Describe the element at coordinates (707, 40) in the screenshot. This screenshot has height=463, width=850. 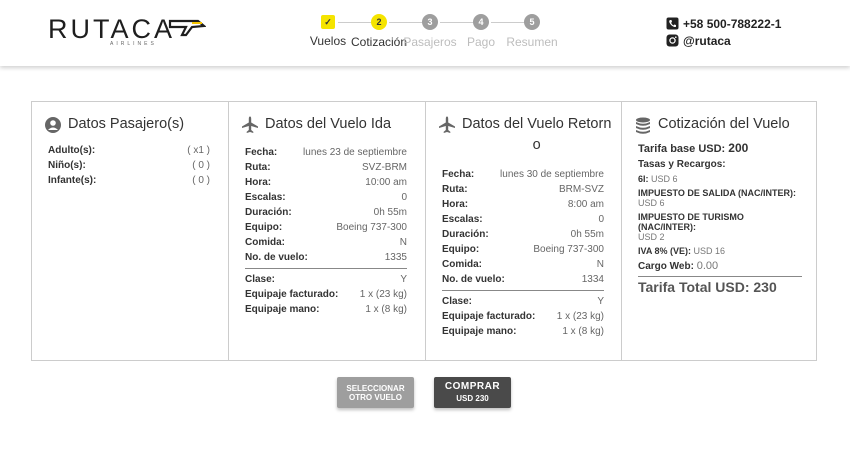
I see `instagram-handle: @rutaca` at that location.